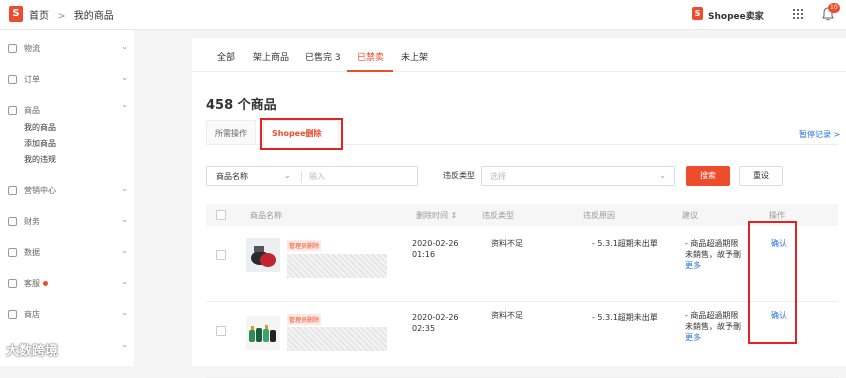 The height and width of the screenshot is (378, 846). What do you see at coordinates (32, 314) in the screenshot?
I see `sidebar-item-label: 商店` at bounding box center [32, 314].